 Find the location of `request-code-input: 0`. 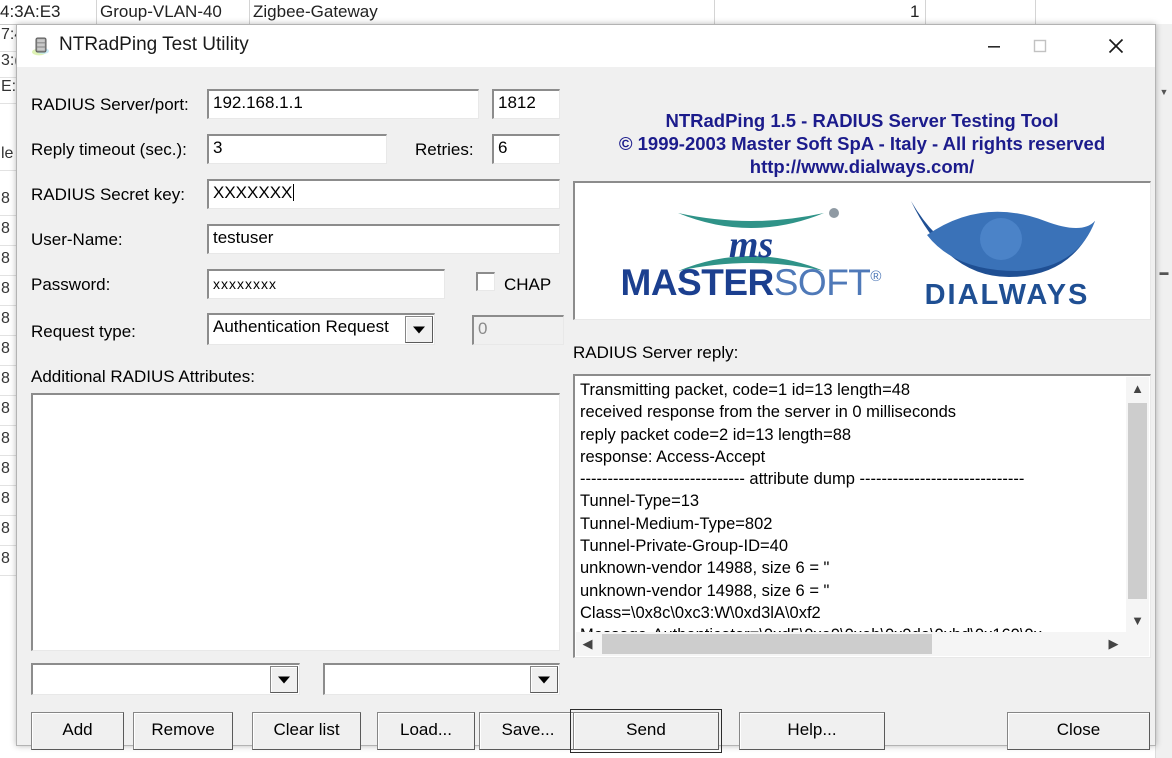

request-code-input: 0 is located at coordinates (518, 330).